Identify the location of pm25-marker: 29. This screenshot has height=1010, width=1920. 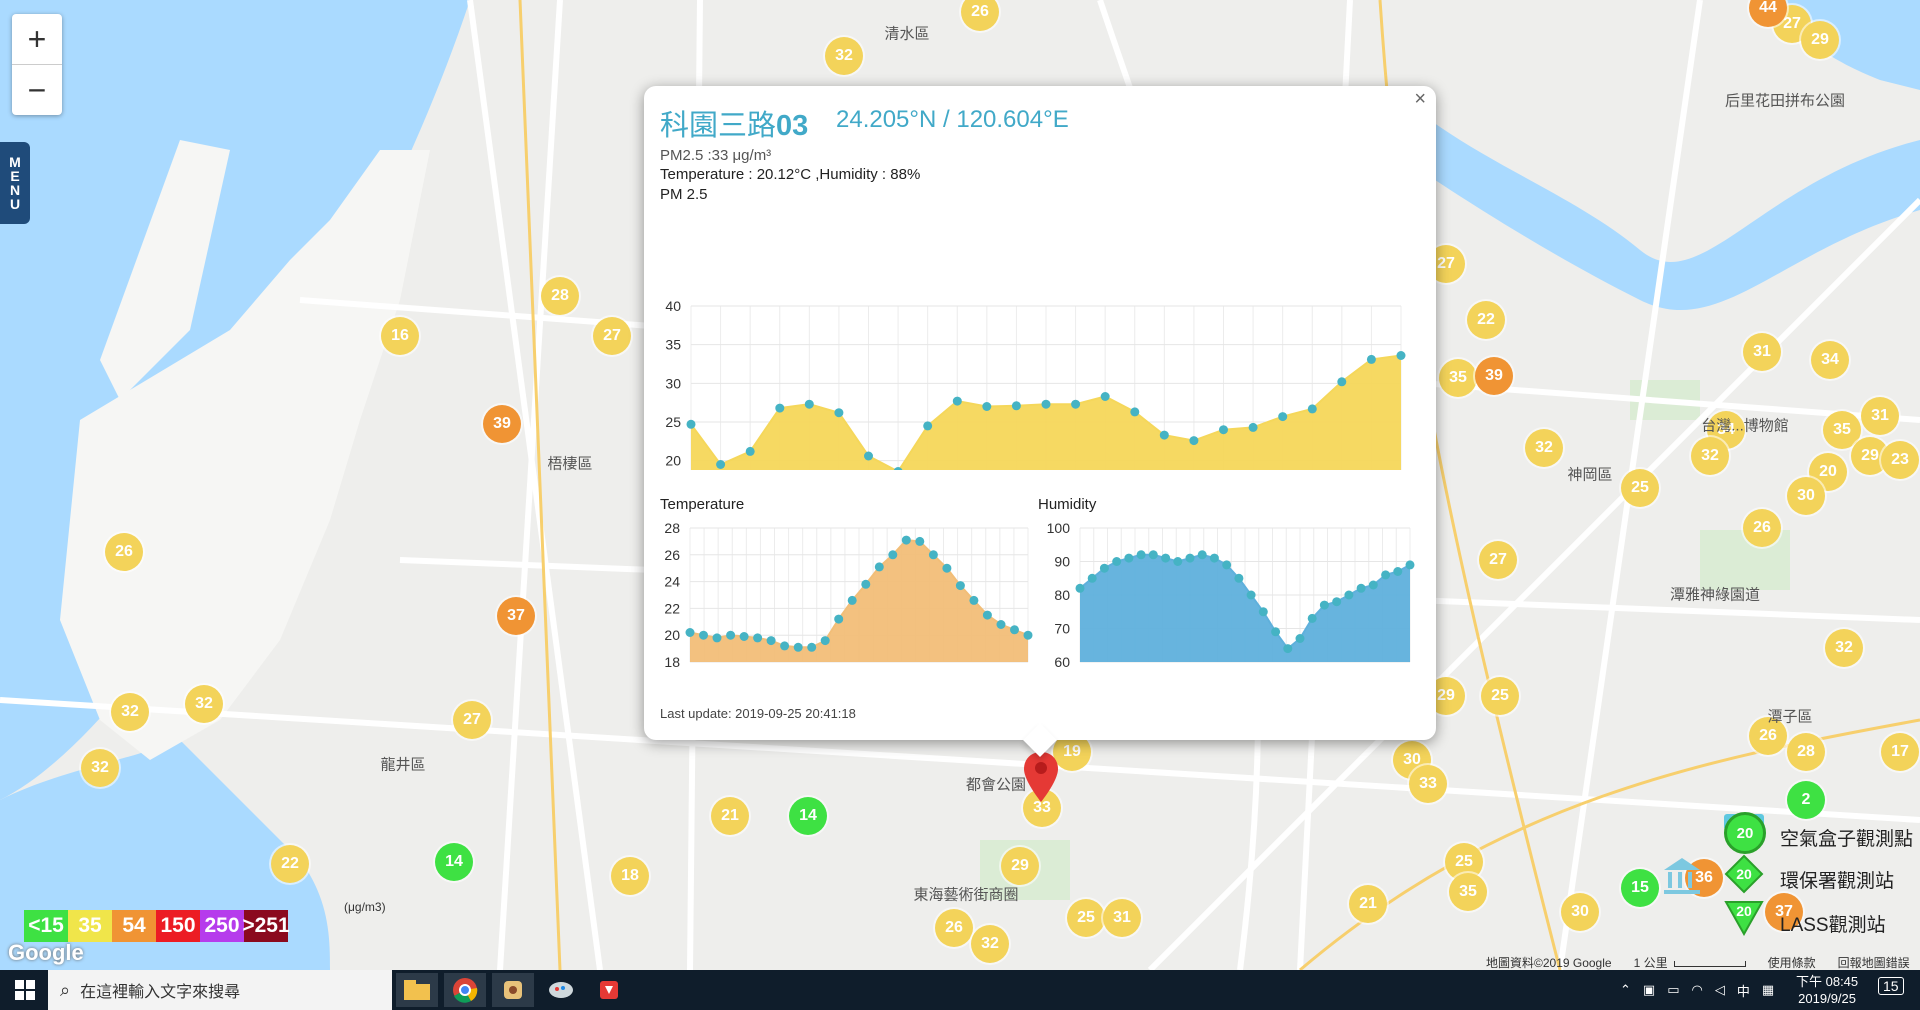
(1820, 40).